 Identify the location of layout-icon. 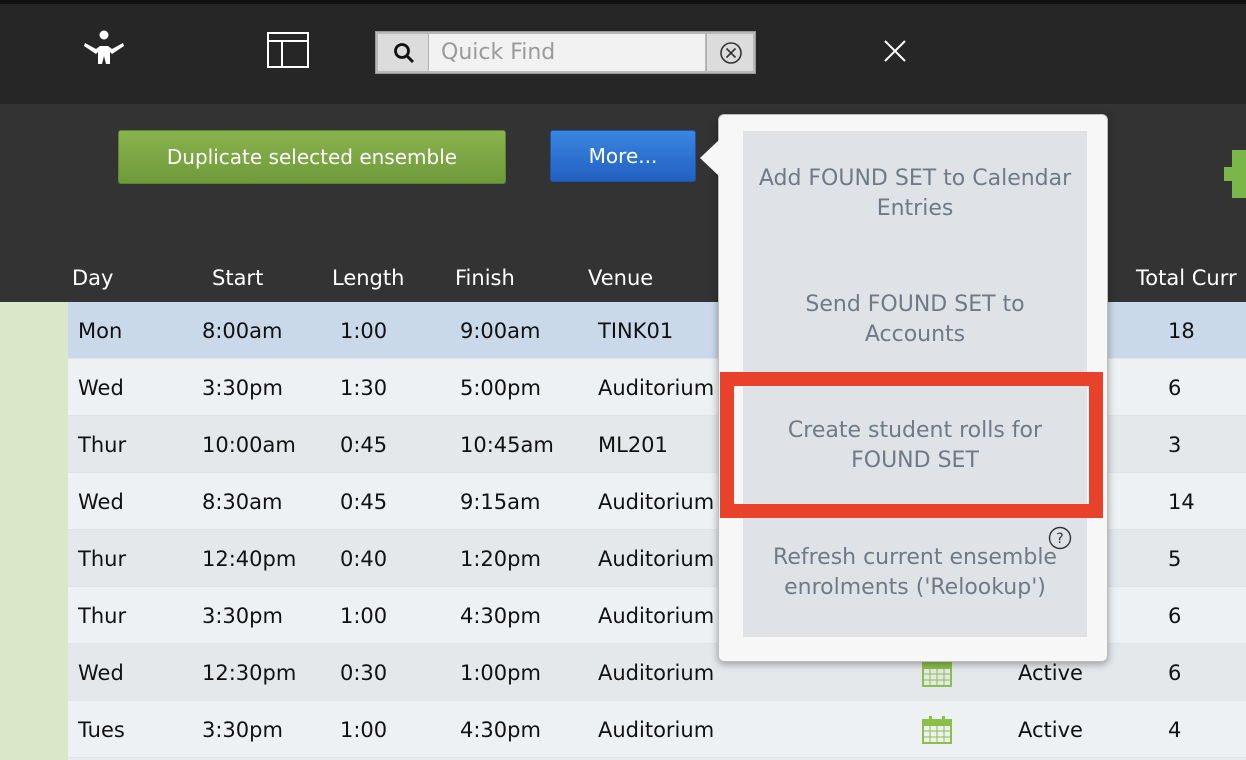
(288, 50).